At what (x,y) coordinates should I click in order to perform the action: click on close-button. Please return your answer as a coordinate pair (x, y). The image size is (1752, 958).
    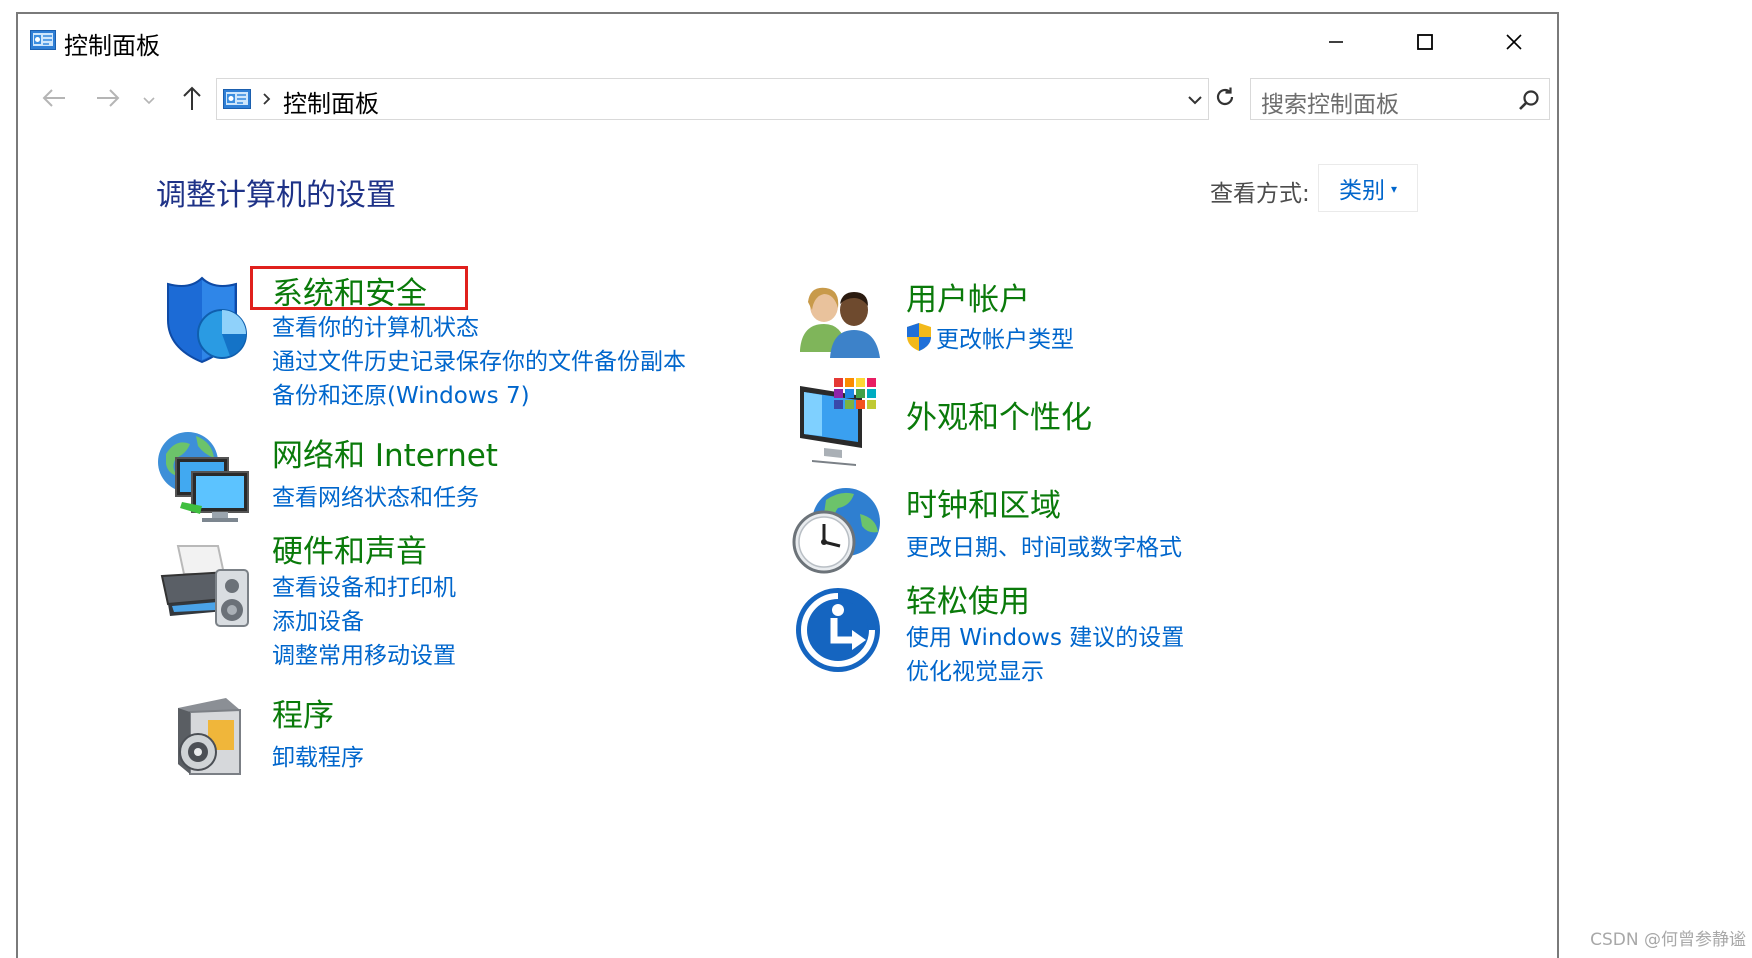
    Looking at the image, I should click on (1514, 42).